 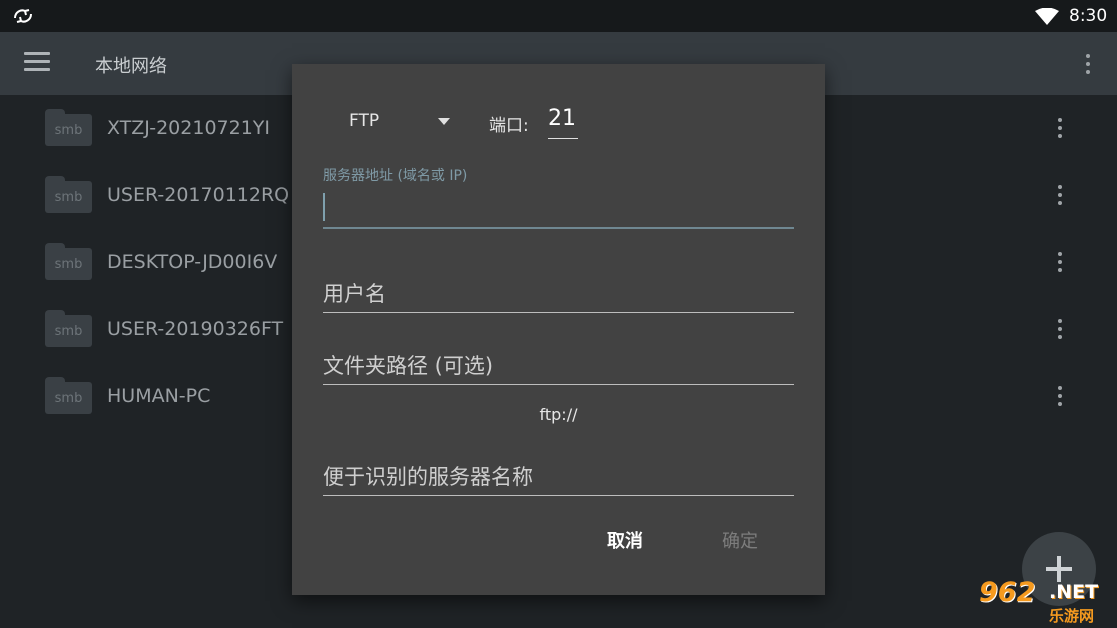 What do you see at coordinates (1047, 16) in the screenshot?
I see `wifi-icon` at bounding box center [1047, 16].